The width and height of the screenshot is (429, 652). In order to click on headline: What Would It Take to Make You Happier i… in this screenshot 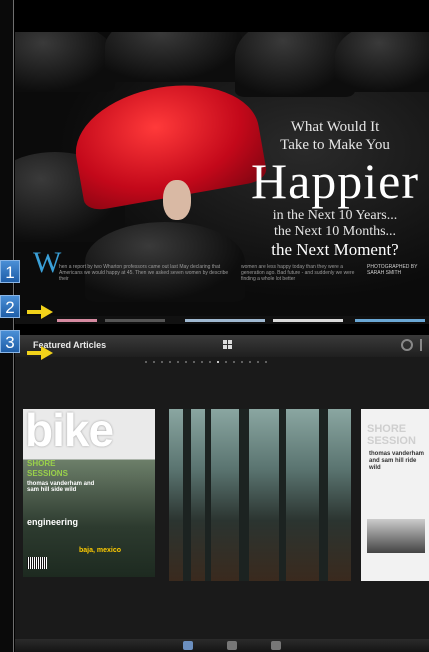, I will do `click(334, 189)`.